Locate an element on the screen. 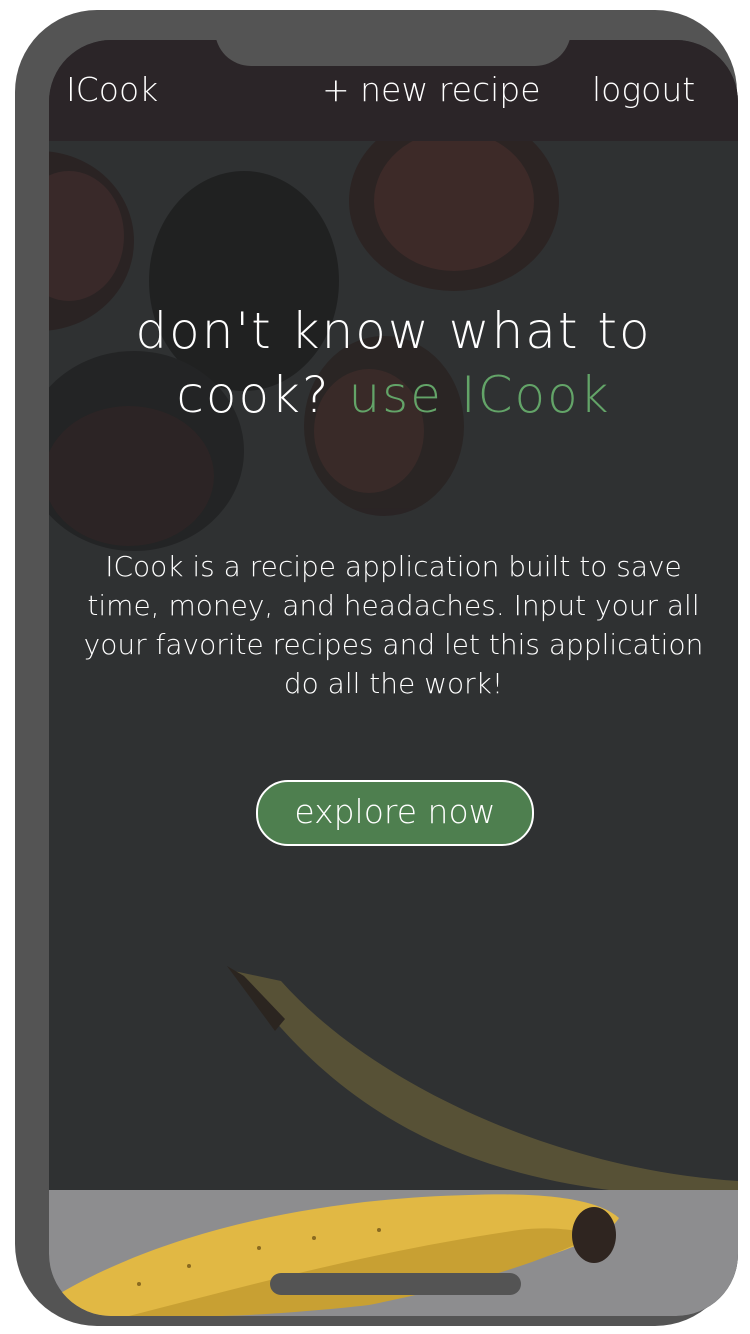 This screenshot has width=750, height=1334. logout-link: logout is located at coordinates (643, 89).